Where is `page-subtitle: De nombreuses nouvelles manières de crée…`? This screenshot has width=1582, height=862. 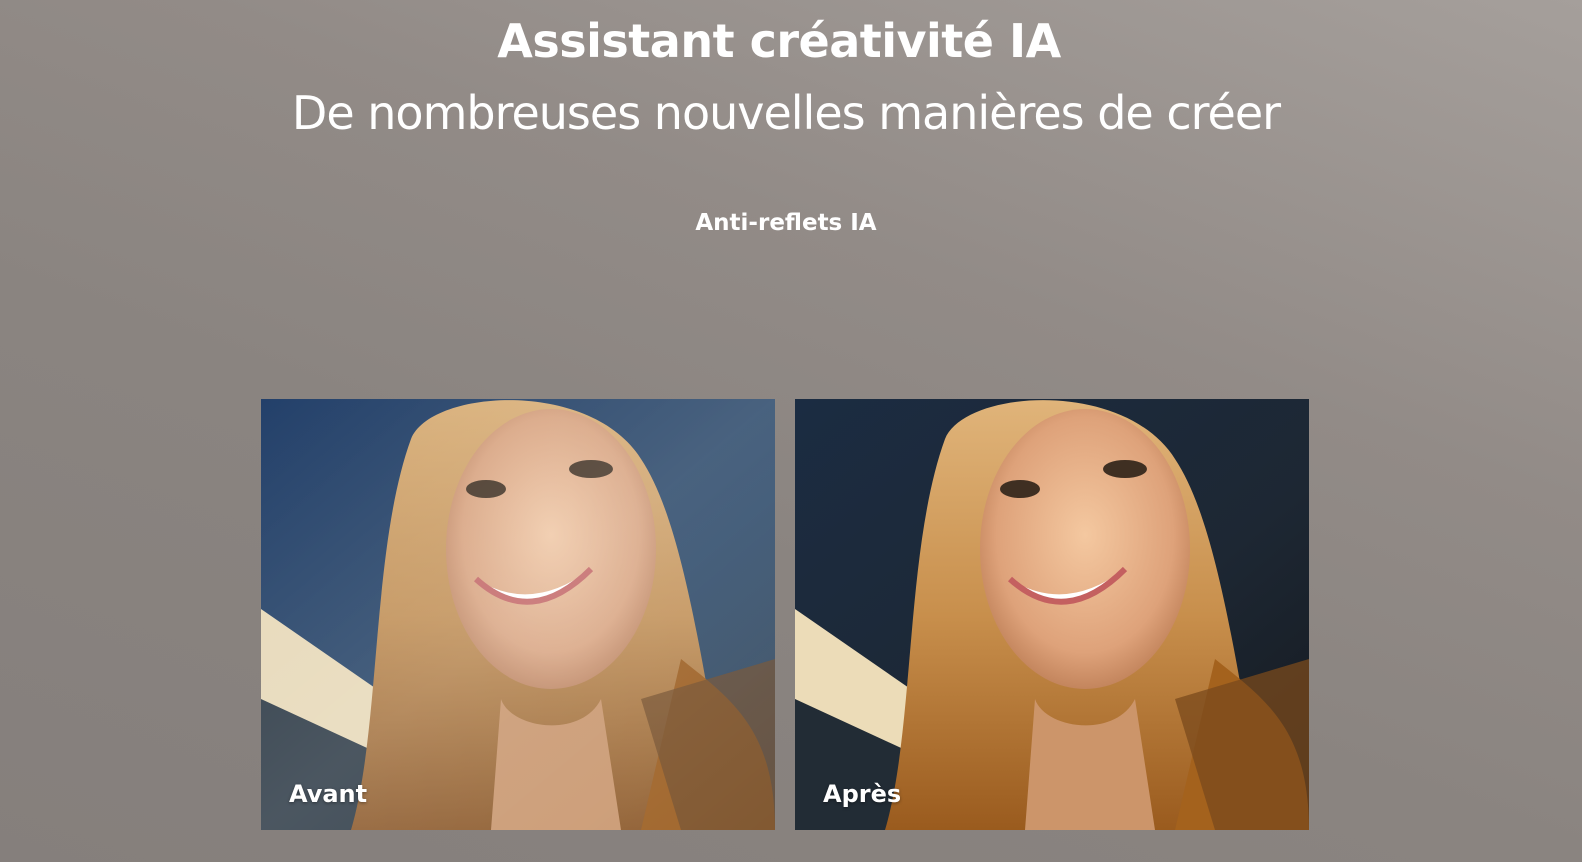
page-subtitle: De nombreuses nouvelles manières de crée… is located at coordinates (786, 113).